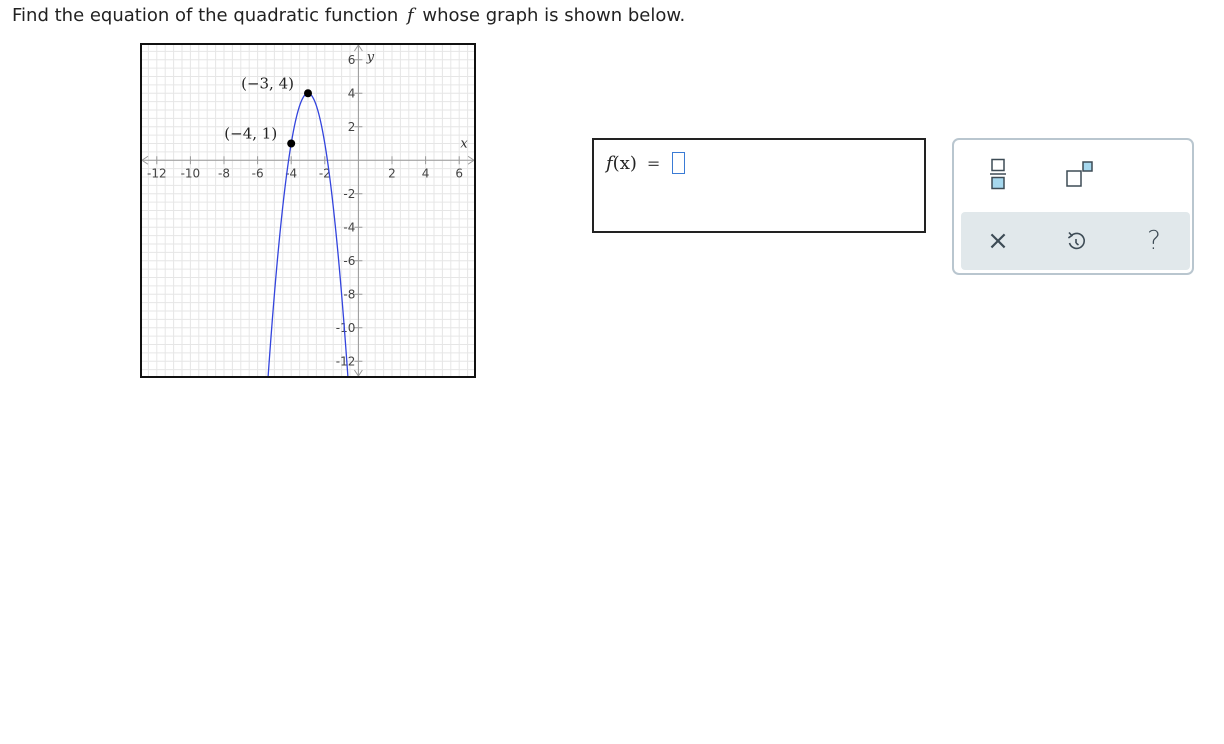 The height and width of the screenshot is (744, 1224). I want to click on close-icon: ×, so click(998, 241).